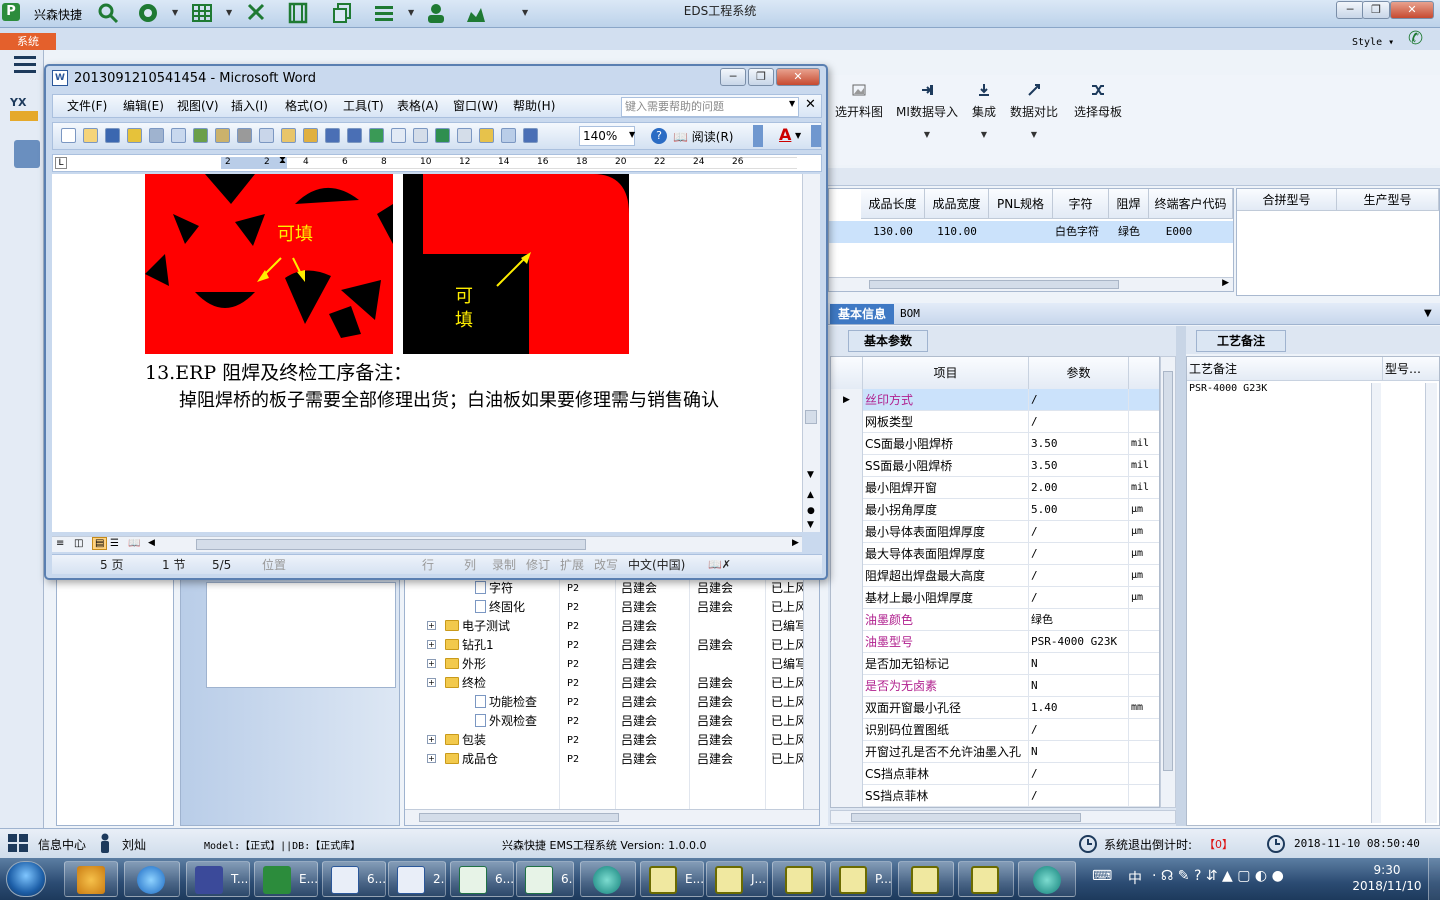 The image size is (1440, 900). I want to click on taskbar-item, so click(799, 879).